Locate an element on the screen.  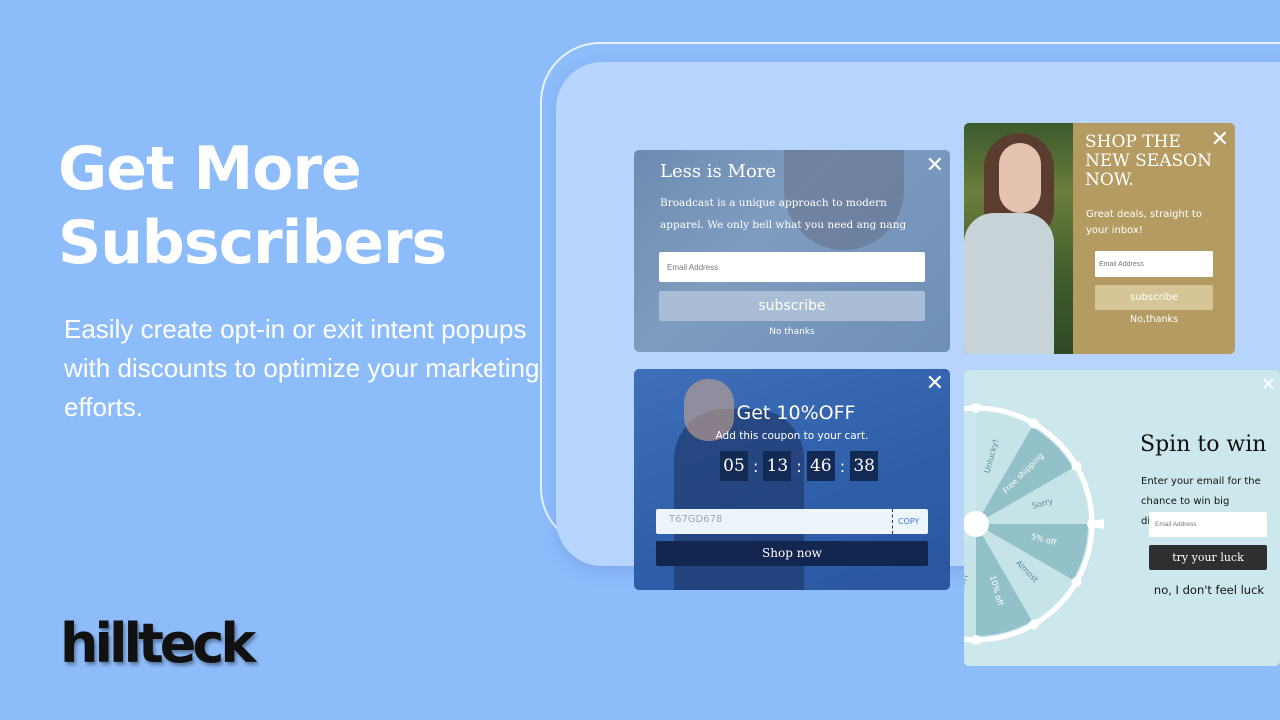
coupon-field: T67GD678 COPY is located at coordinates (792, 521).